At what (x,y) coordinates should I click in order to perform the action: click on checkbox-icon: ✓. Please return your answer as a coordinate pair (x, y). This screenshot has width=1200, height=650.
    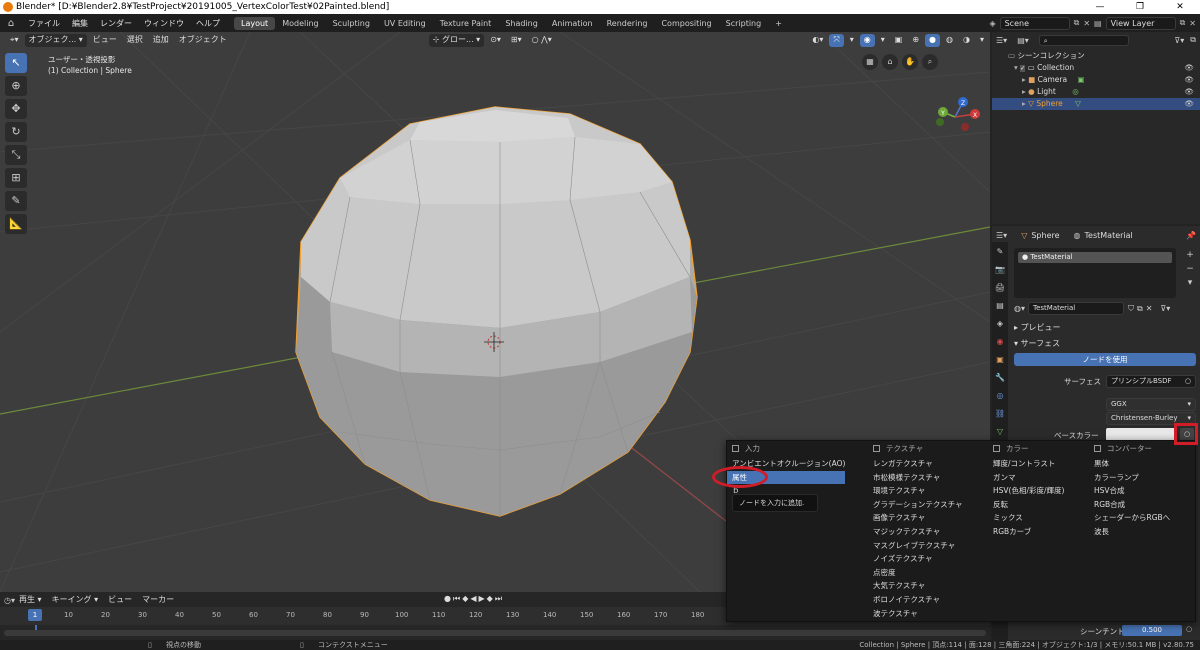
    Looking at the image, I should click on (1023, 68).